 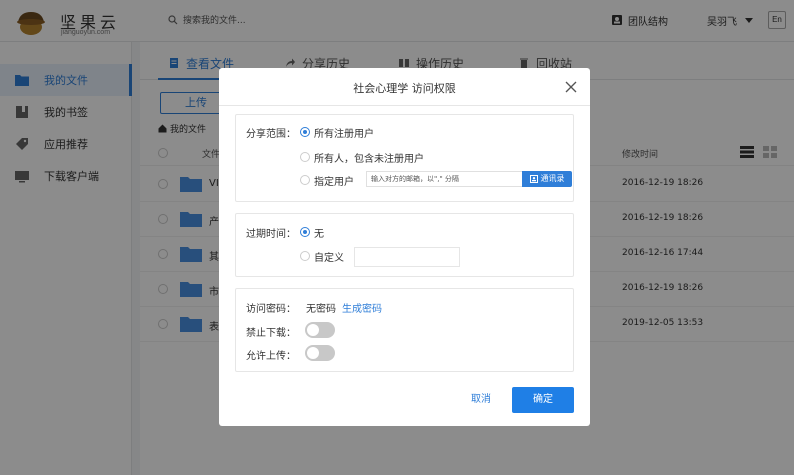 What do you see at coordinates (271, 333) in the screenshot?
I see `no-download-label: 禁止下载：` at bounding box center [271, 333].